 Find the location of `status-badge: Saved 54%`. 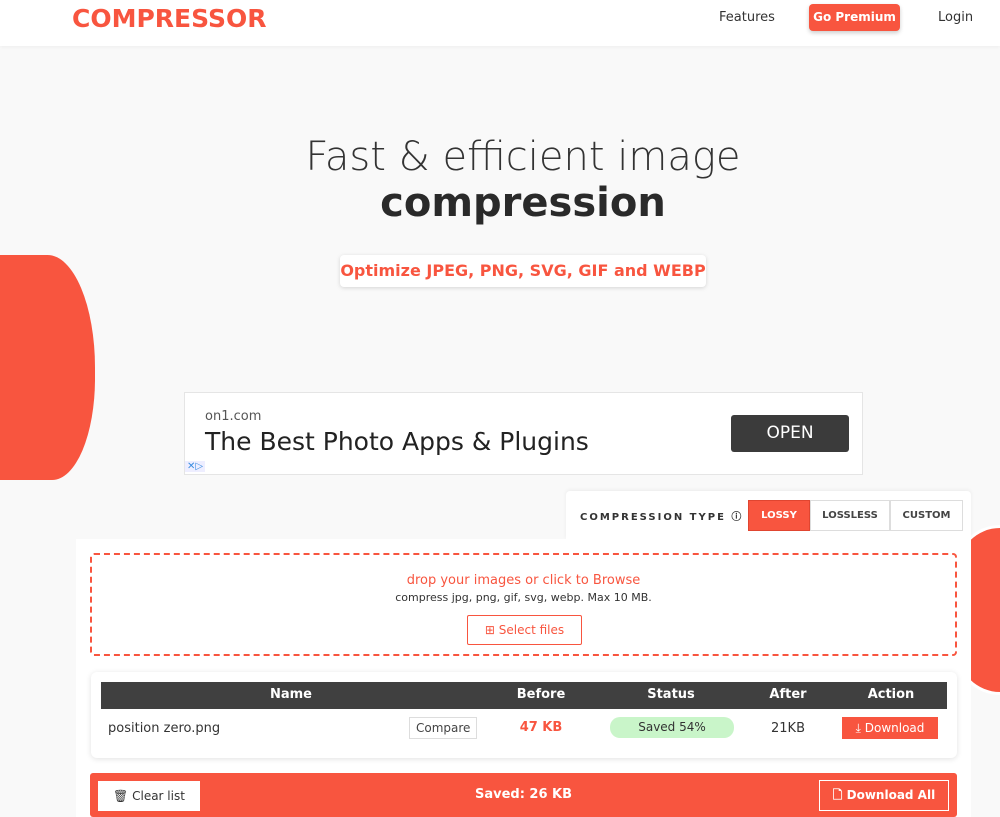

status-badge: Saved 54% is located at coordinates (672, 727).